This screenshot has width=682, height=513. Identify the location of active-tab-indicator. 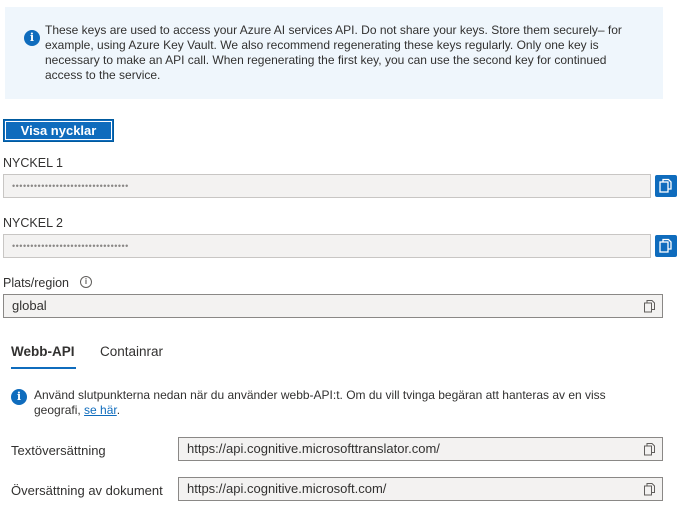
(43, 368).